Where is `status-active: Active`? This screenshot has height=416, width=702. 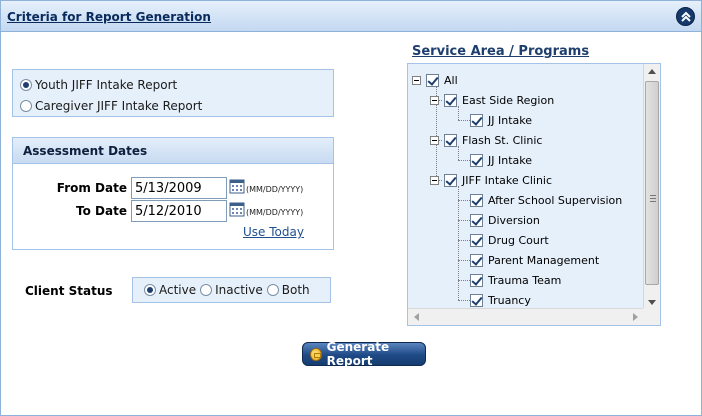
status-active: Active is located at coordinates (170, 290).